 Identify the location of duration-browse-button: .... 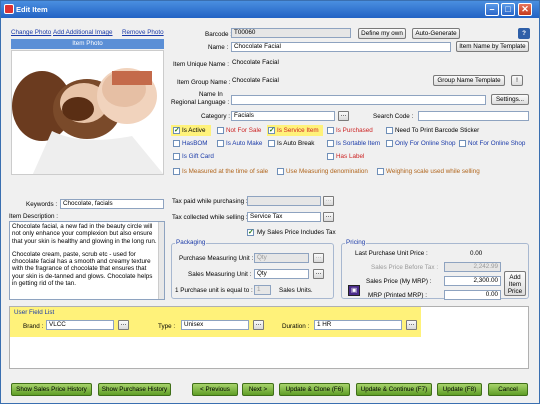
(411, 325).